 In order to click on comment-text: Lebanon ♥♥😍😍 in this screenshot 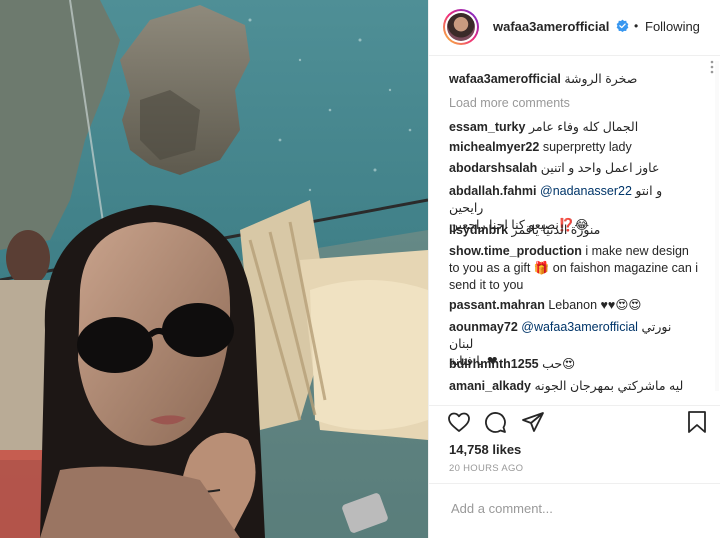, I will do `click(595, 305)`.